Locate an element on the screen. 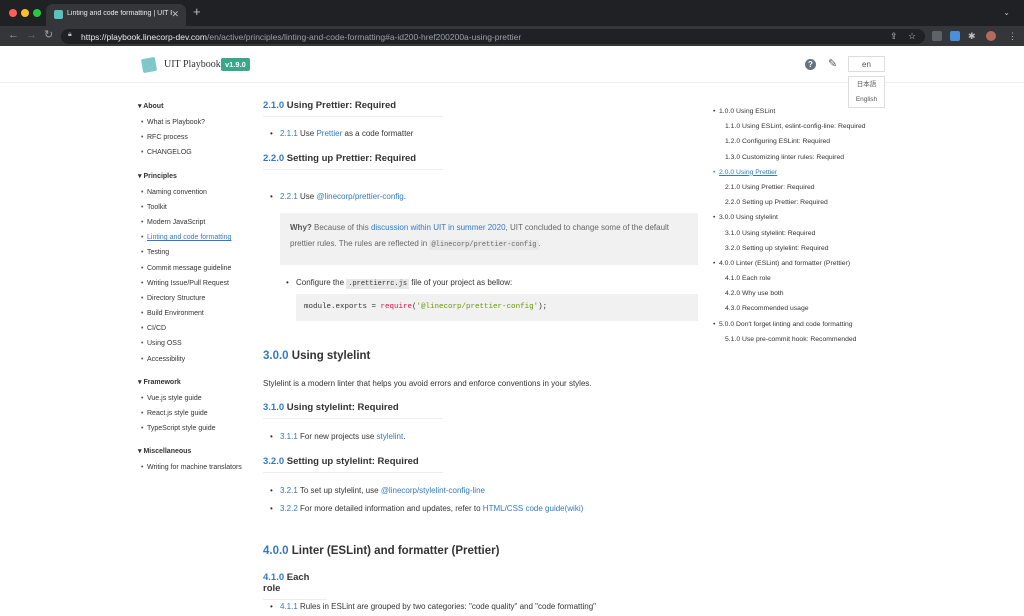 This screenshot has height=616, width=1024. sidebar-item: Directory Structure is located at coordinates (198, 298).